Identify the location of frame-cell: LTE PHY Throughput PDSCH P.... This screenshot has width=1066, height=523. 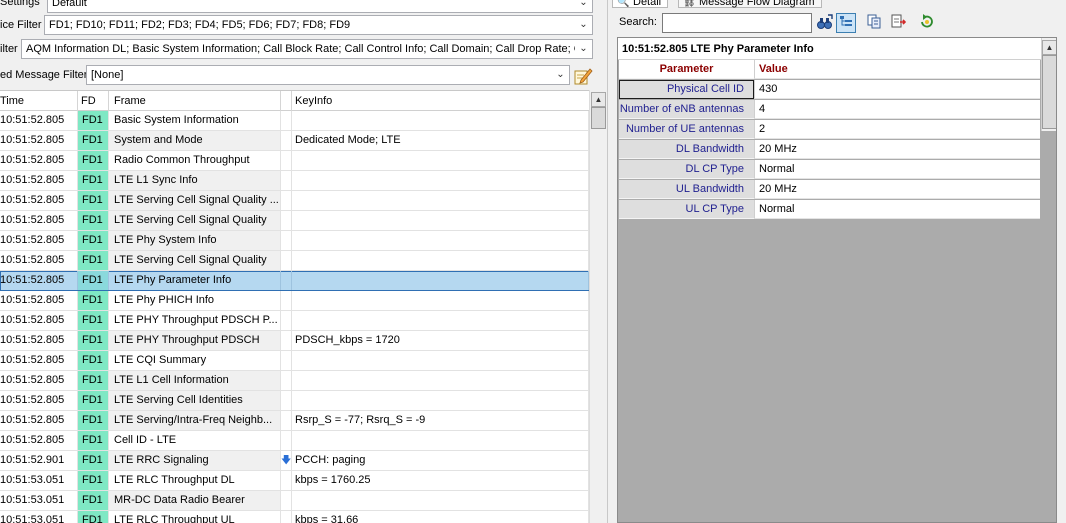
(195, 320).